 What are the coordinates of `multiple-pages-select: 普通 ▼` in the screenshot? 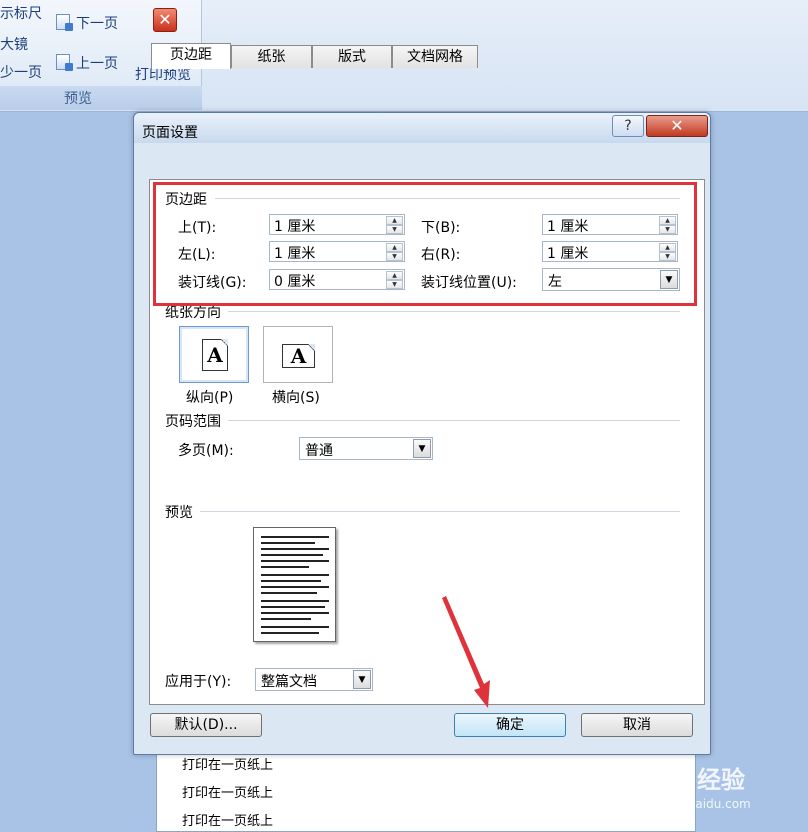 It's located at (366, 448).